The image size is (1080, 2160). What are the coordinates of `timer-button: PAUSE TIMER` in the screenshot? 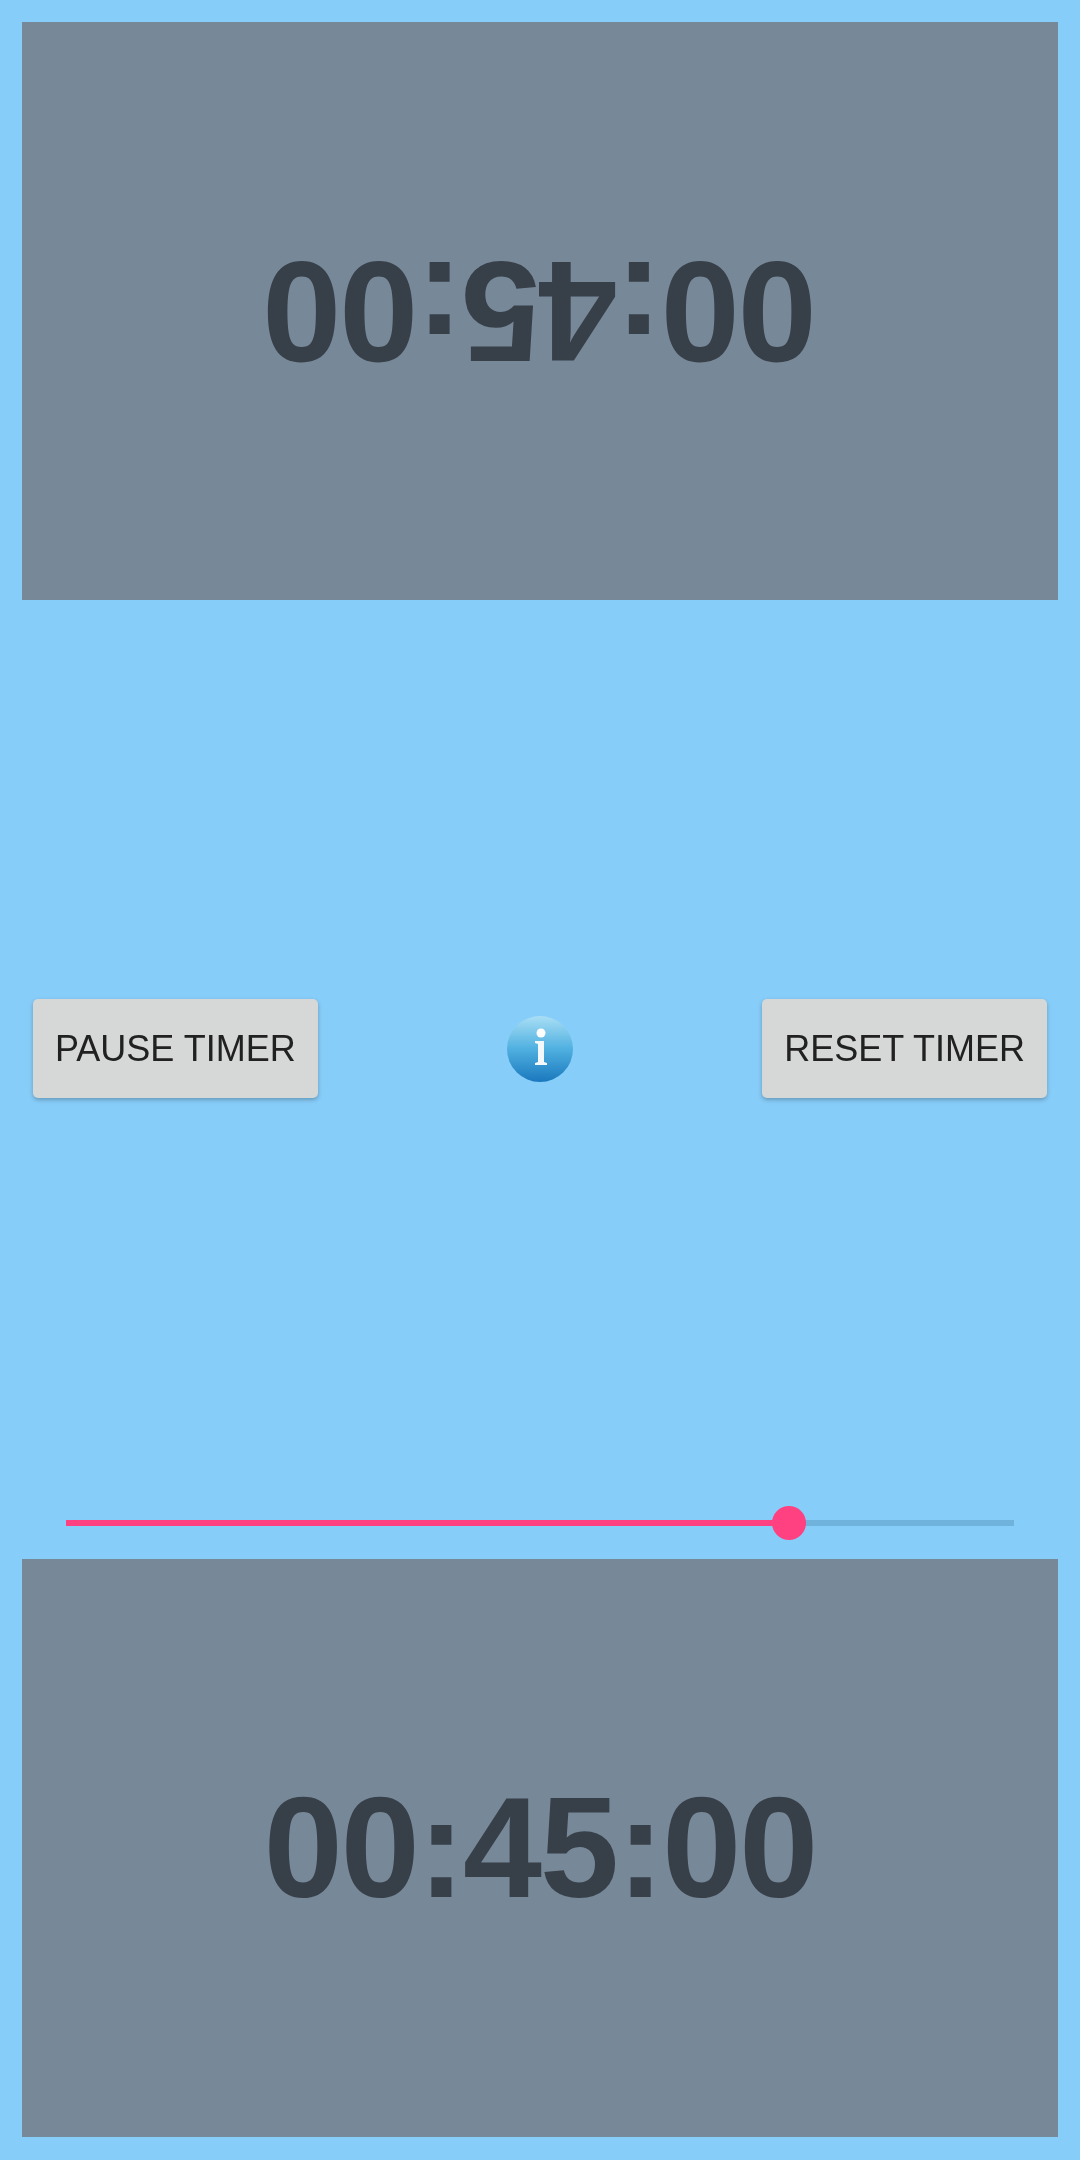 It's located at (175, 1048).